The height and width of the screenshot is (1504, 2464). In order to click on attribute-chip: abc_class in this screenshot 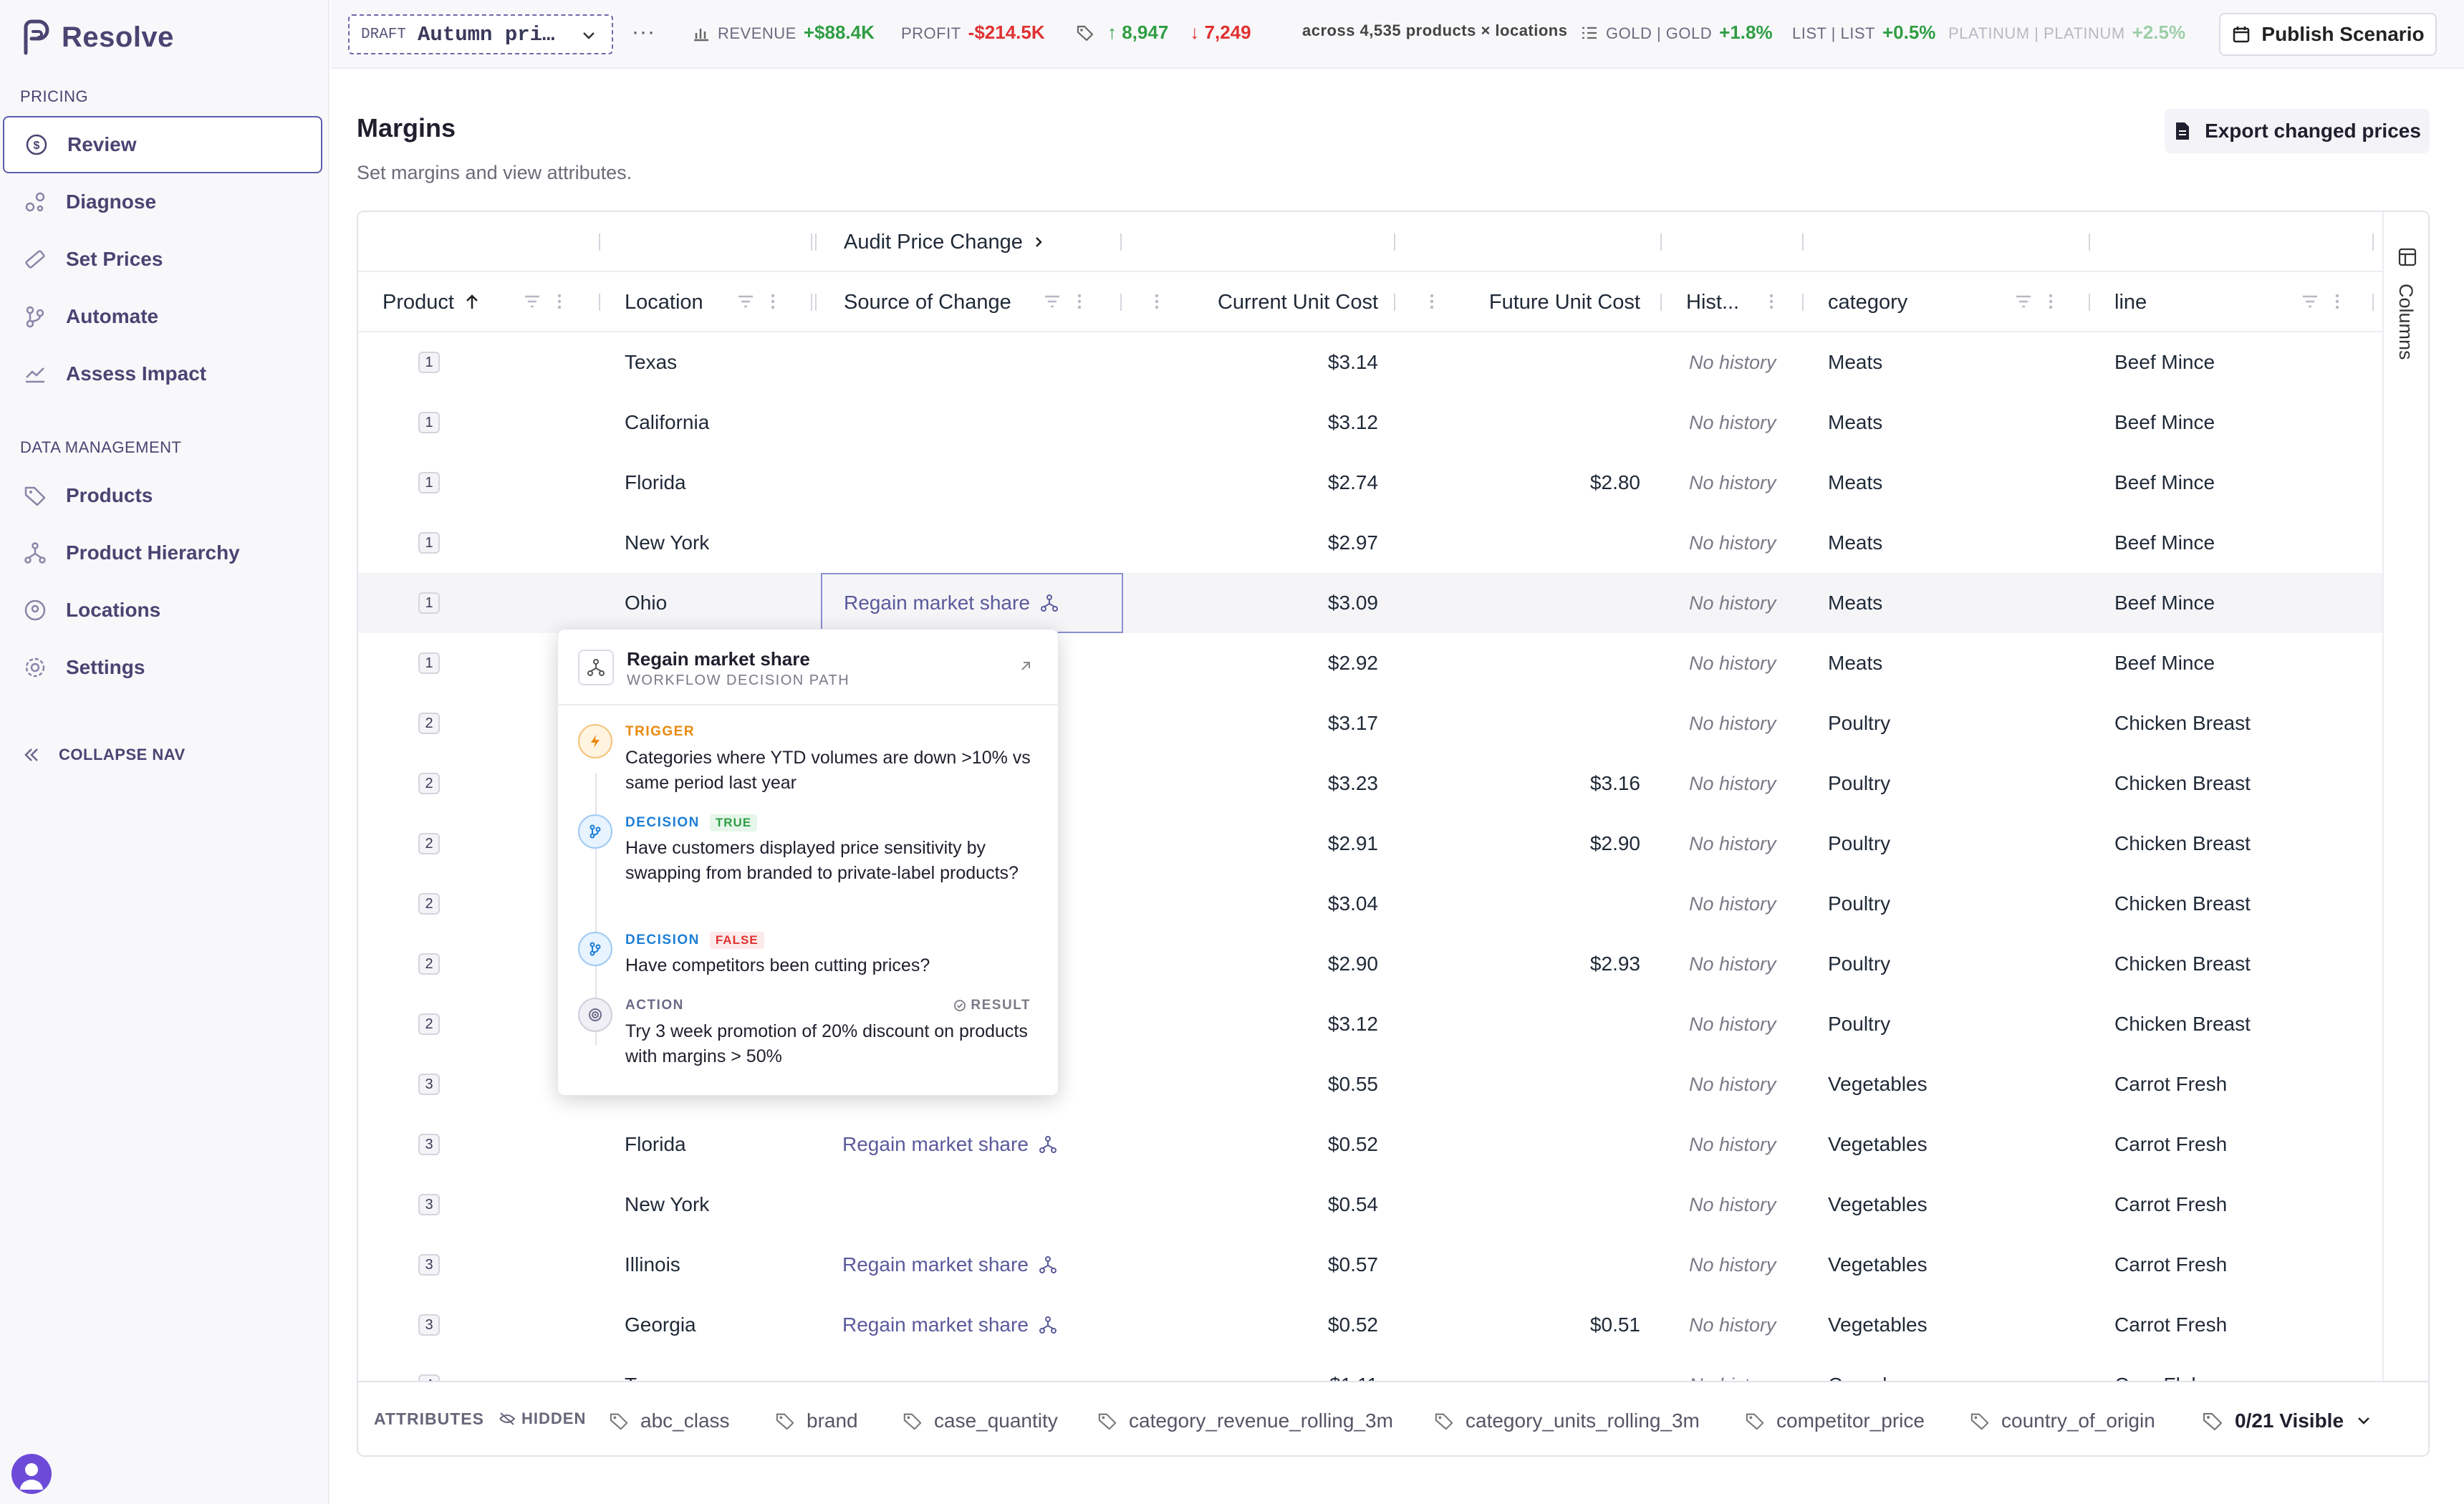, I will do `click(669, 1420)`.